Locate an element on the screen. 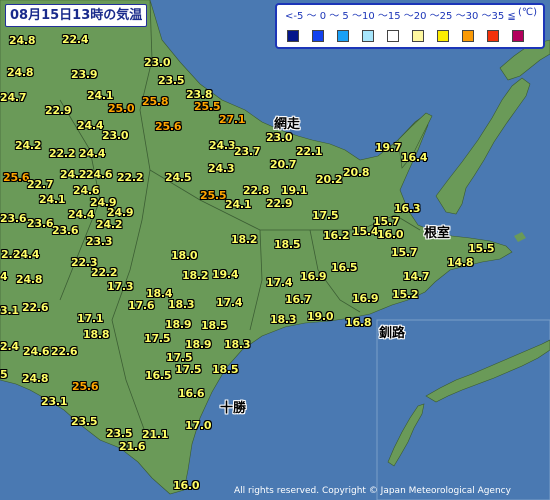 This screenshot has height=500, width=550. temp-reading: 20.7 is located at coordinates (283, 164).